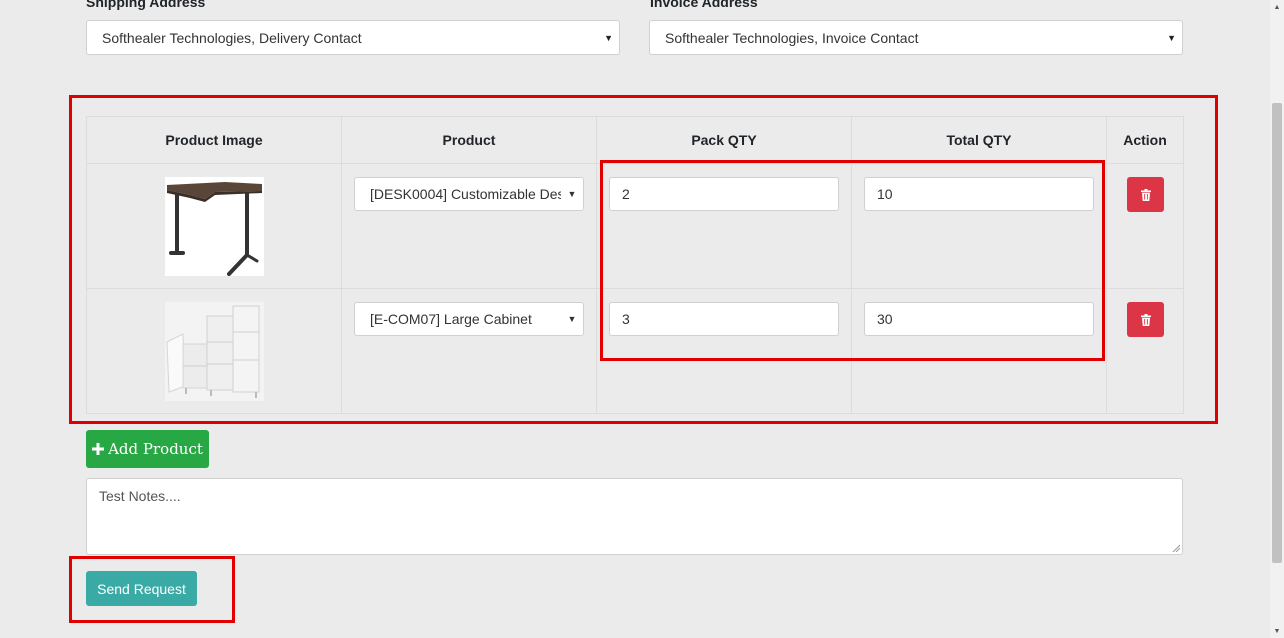 Image resolution: width=1284 pixels, height=638 pixels. Describe the element at coordinates (1277, 333) in the screenshot. I see `scrollbar-thumb` at that location.